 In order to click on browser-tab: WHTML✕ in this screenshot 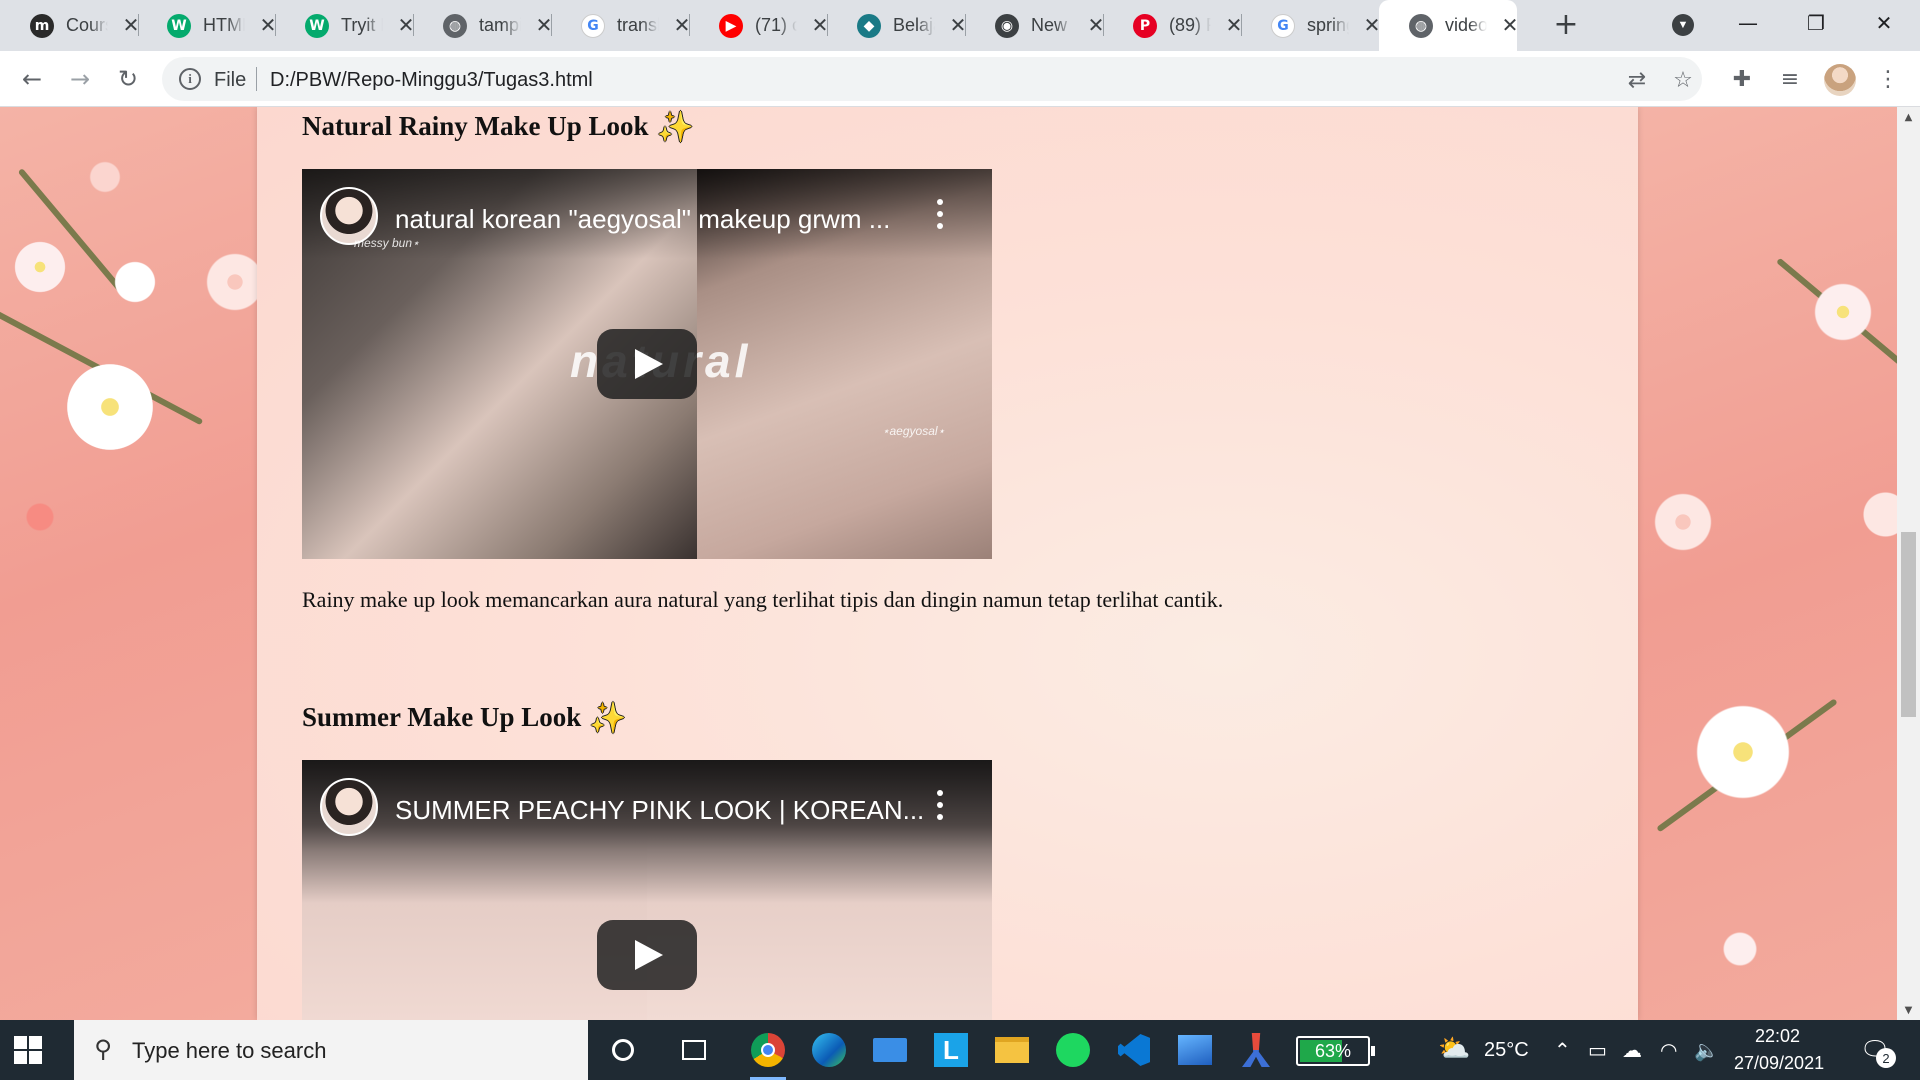, I will do `click(206, 25)`.